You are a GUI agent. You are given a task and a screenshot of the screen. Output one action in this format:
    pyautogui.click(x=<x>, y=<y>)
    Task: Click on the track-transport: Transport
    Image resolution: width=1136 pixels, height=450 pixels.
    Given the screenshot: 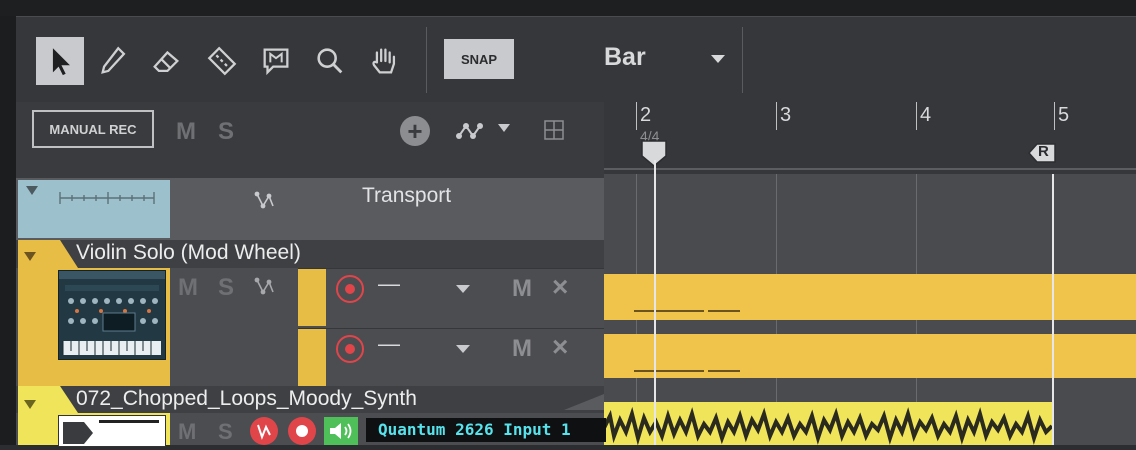 What is the action you would take?
    pyautogui.click(x=310, y=209)
    